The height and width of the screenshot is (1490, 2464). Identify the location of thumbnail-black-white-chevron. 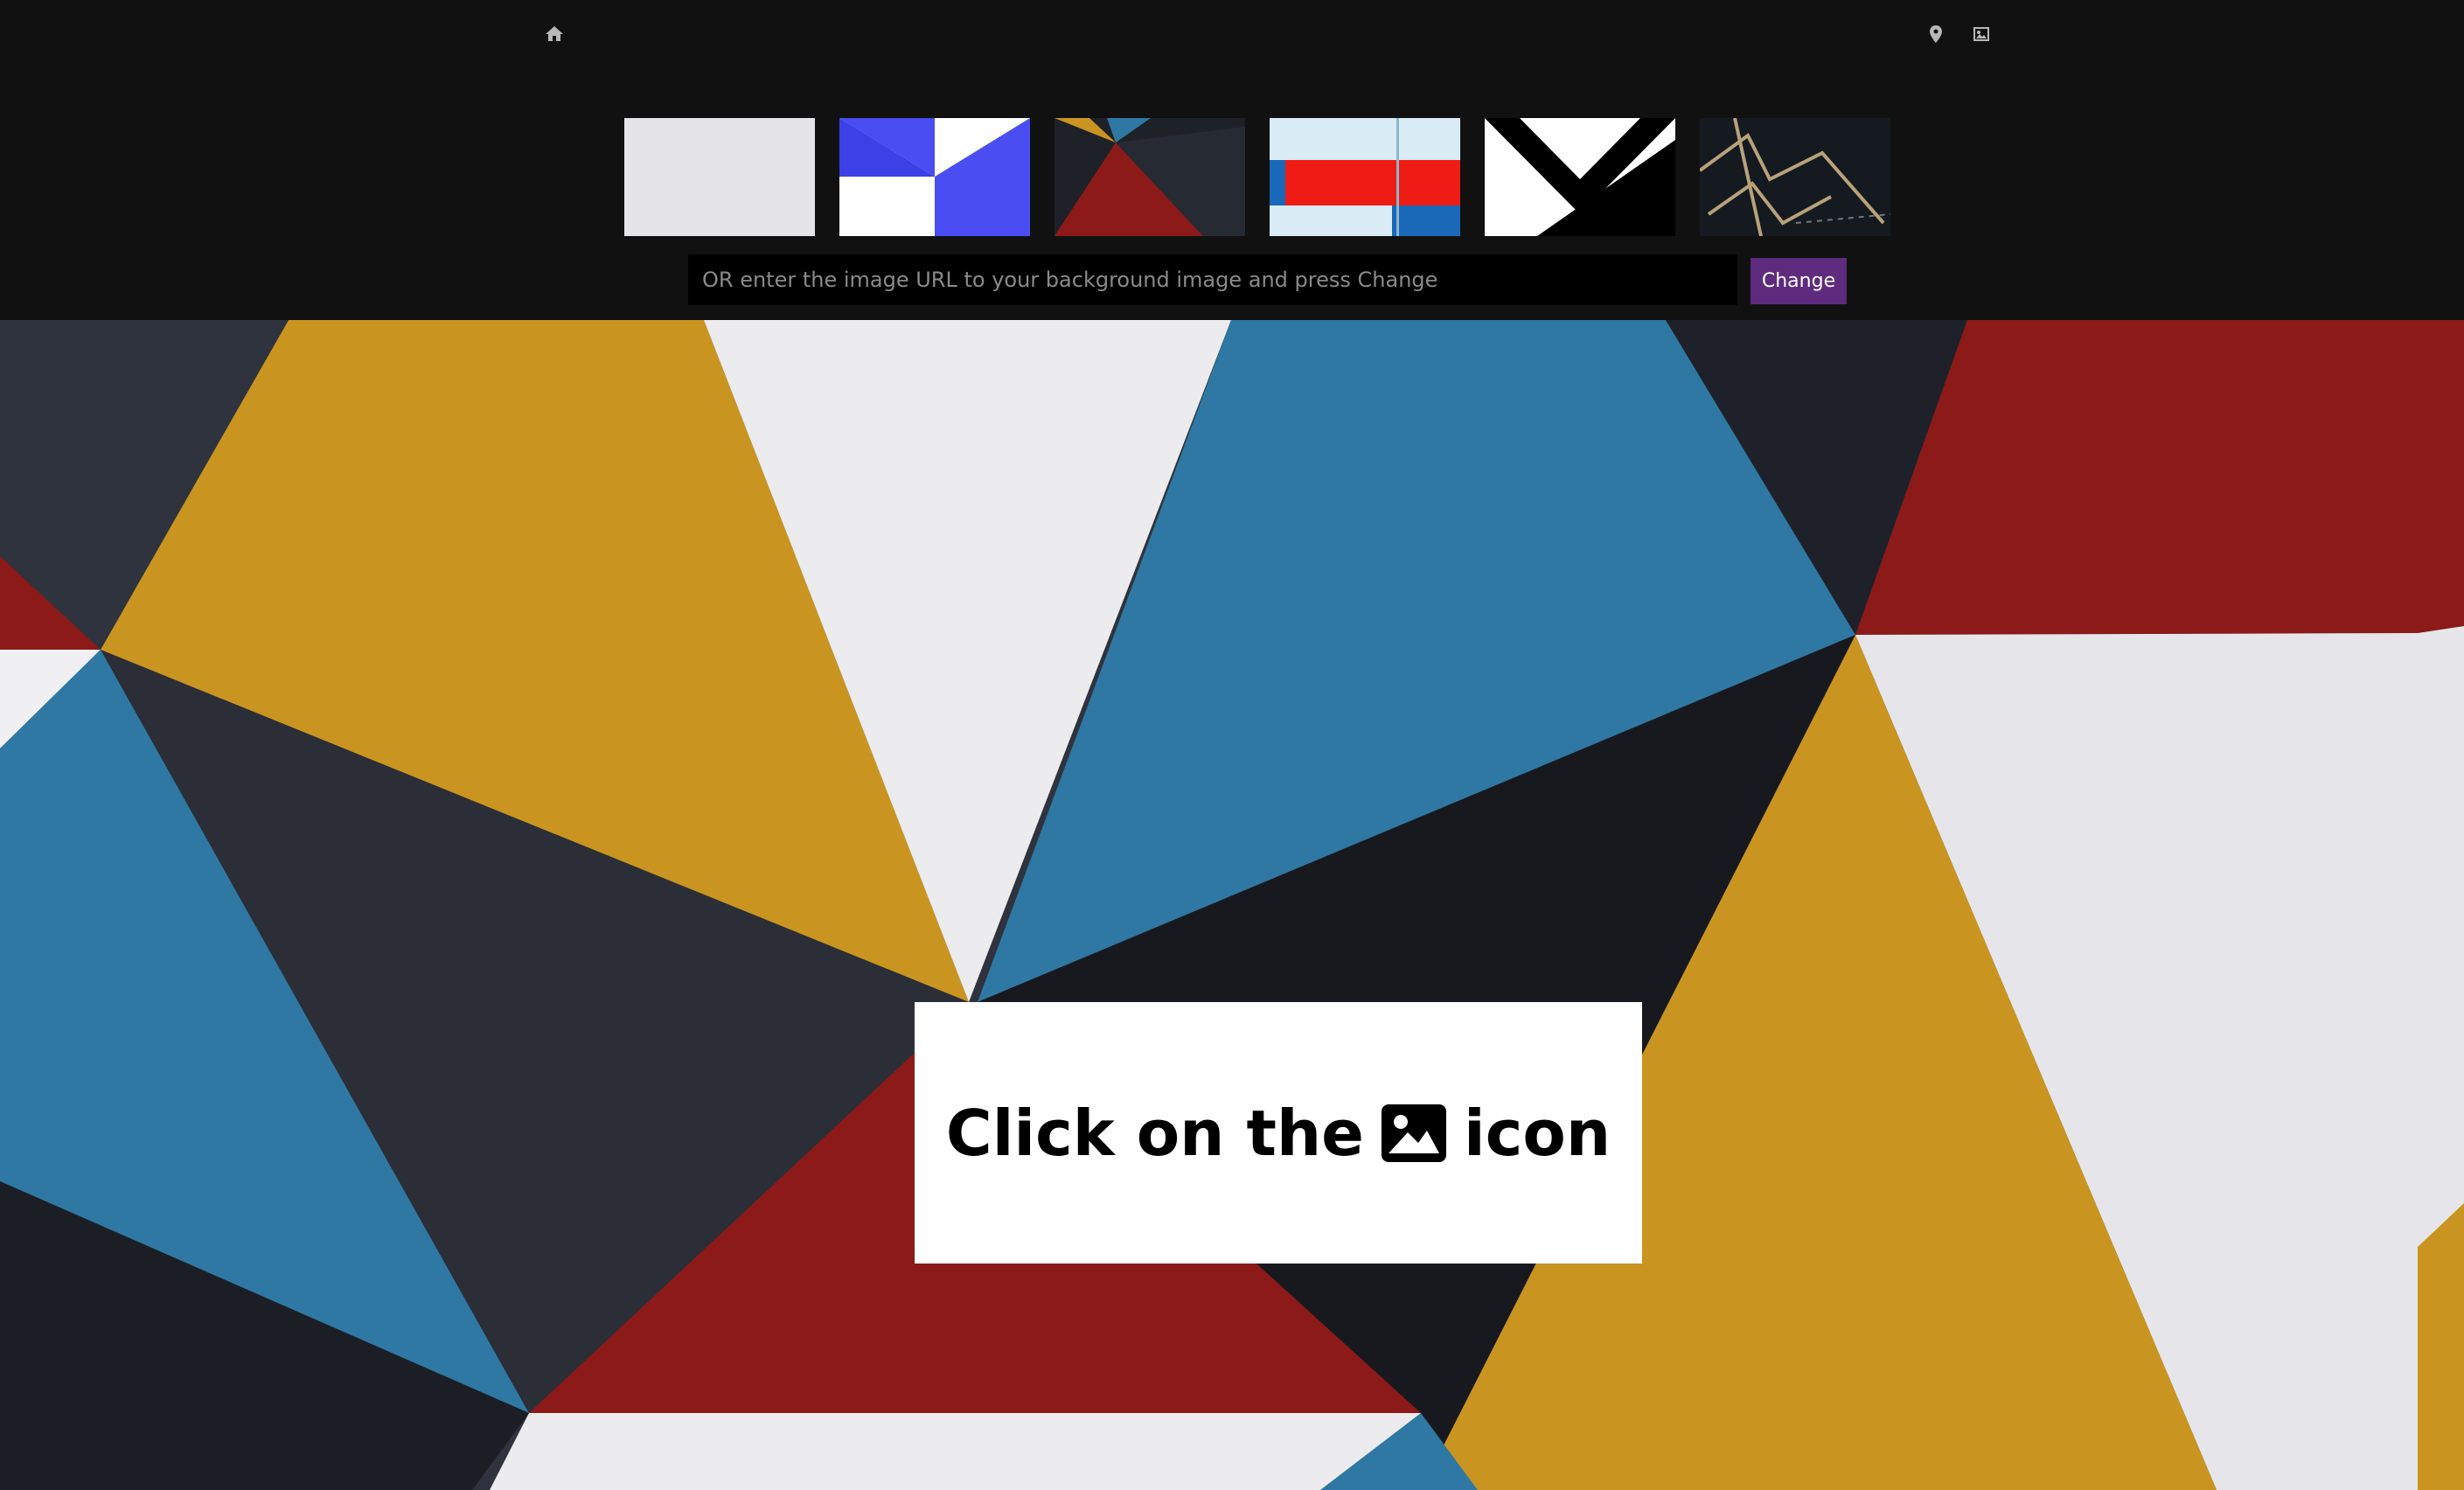
(1580, 177).